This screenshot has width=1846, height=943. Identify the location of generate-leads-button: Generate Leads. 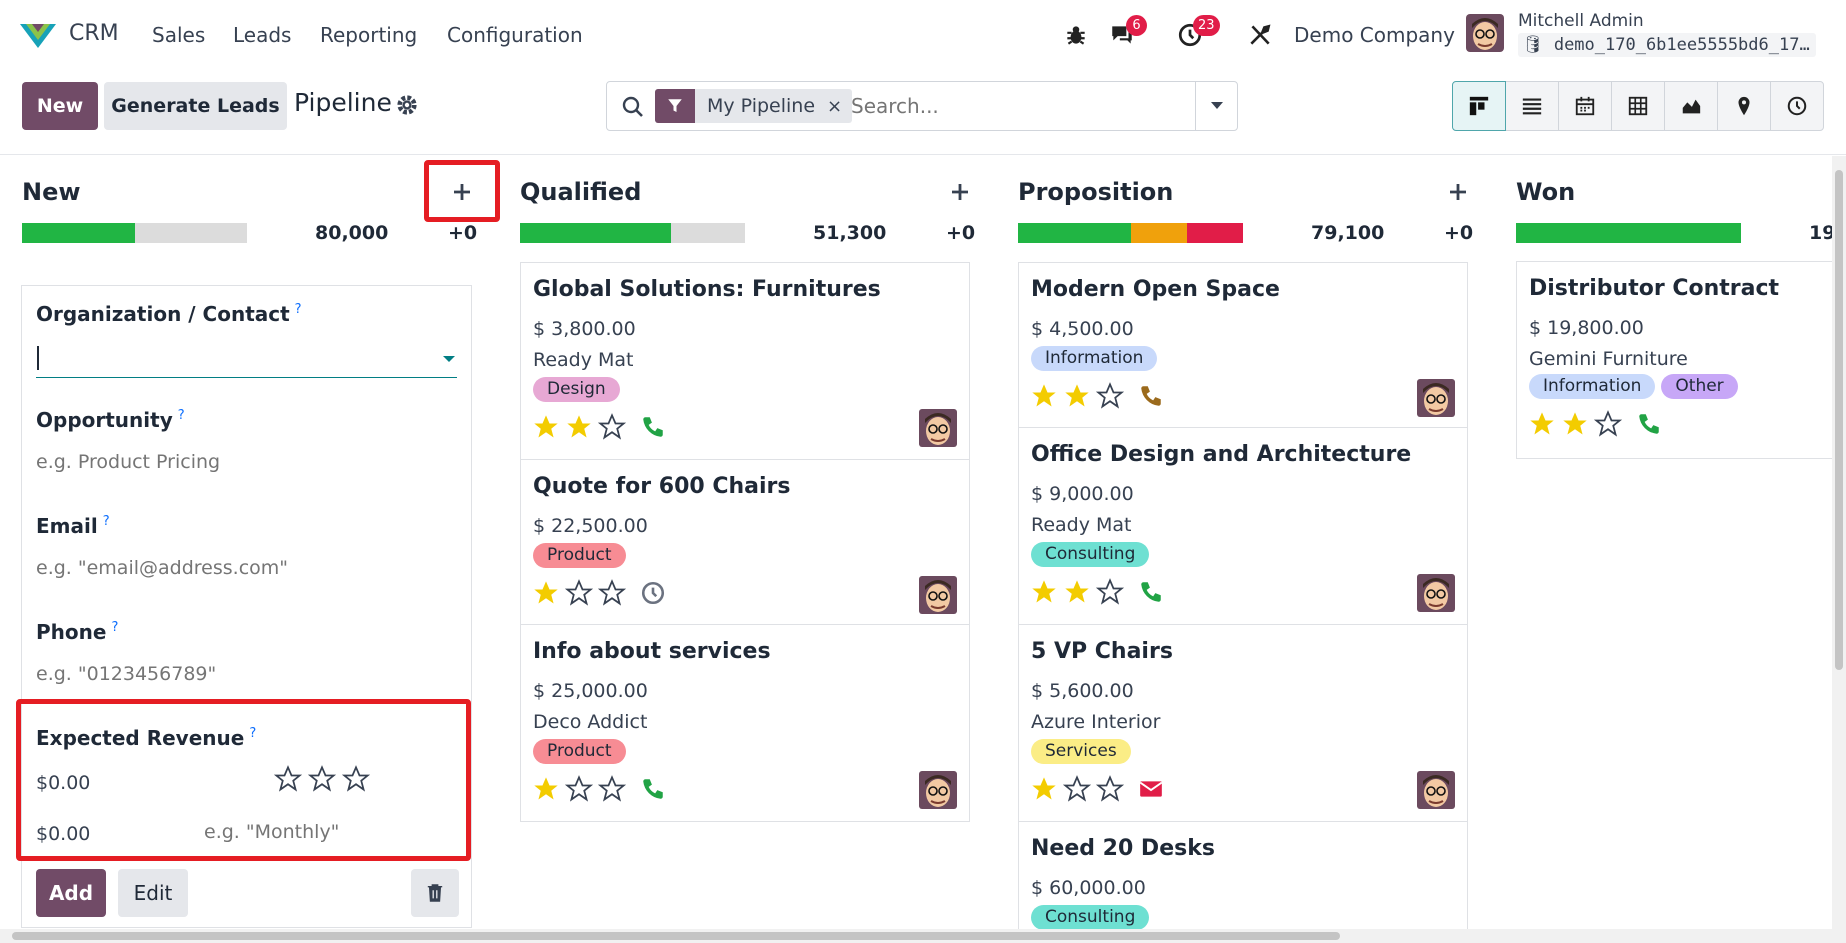
(195, 106).